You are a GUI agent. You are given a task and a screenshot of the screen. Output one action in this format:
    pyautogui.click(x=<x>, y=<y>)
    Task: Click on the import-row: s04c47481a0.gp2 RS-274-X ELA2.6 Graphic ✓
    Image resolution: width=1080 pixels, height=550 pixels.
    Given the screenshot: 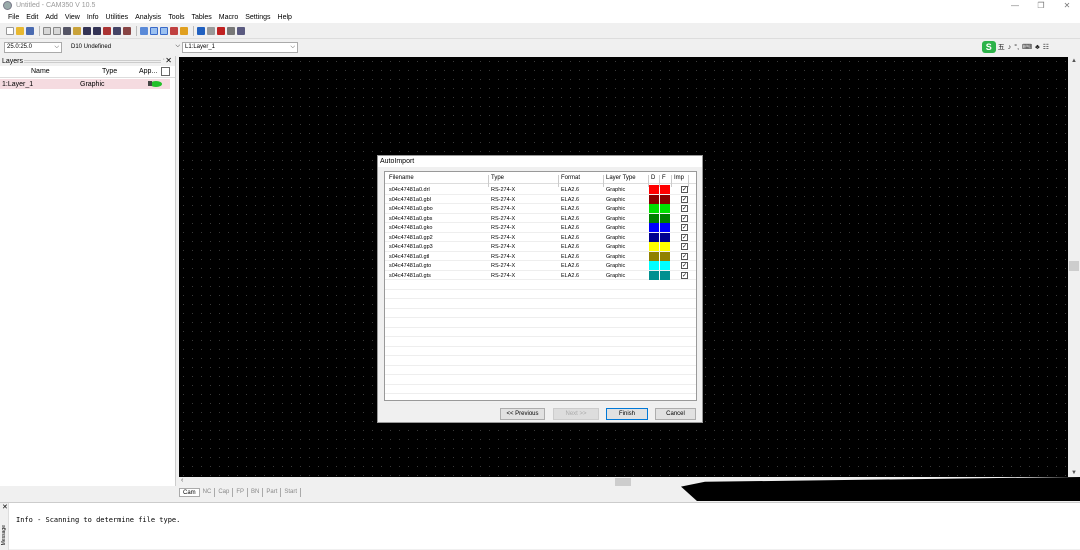 What is the action you would take?
    pyautogui.click(x=540, y=237)
    